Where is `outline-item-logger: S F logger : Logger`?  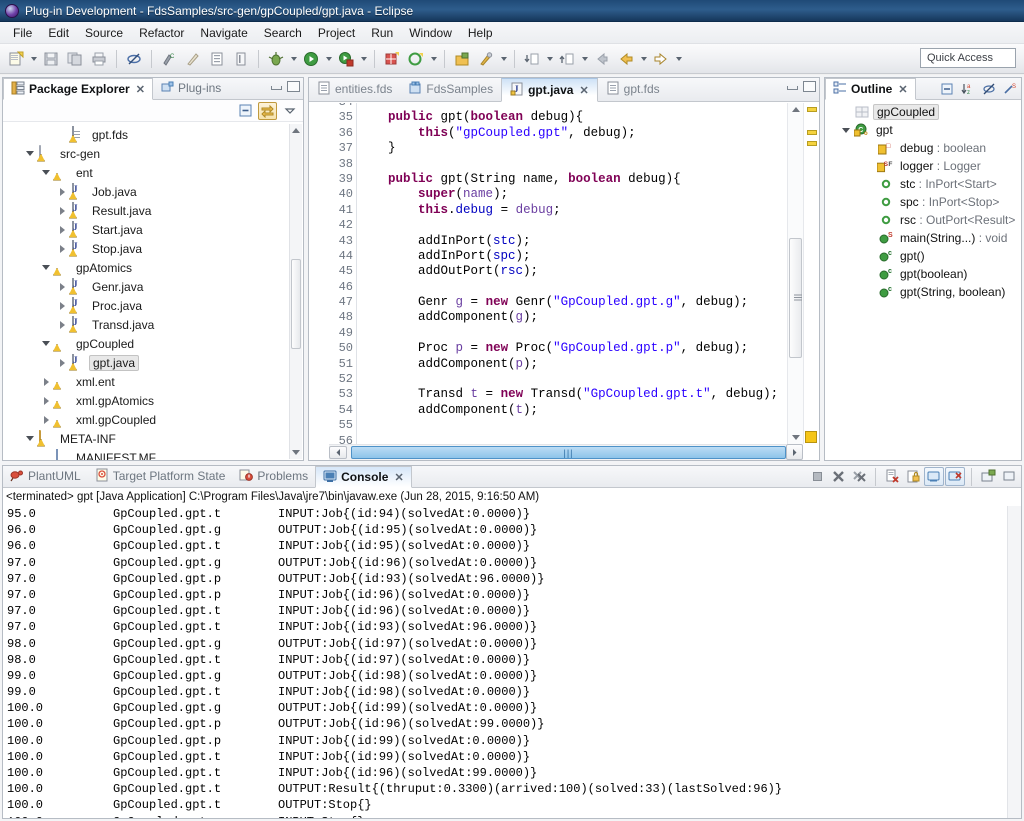 outline-item-logger: S F logger : Logger is located at coordinates (923, 166).